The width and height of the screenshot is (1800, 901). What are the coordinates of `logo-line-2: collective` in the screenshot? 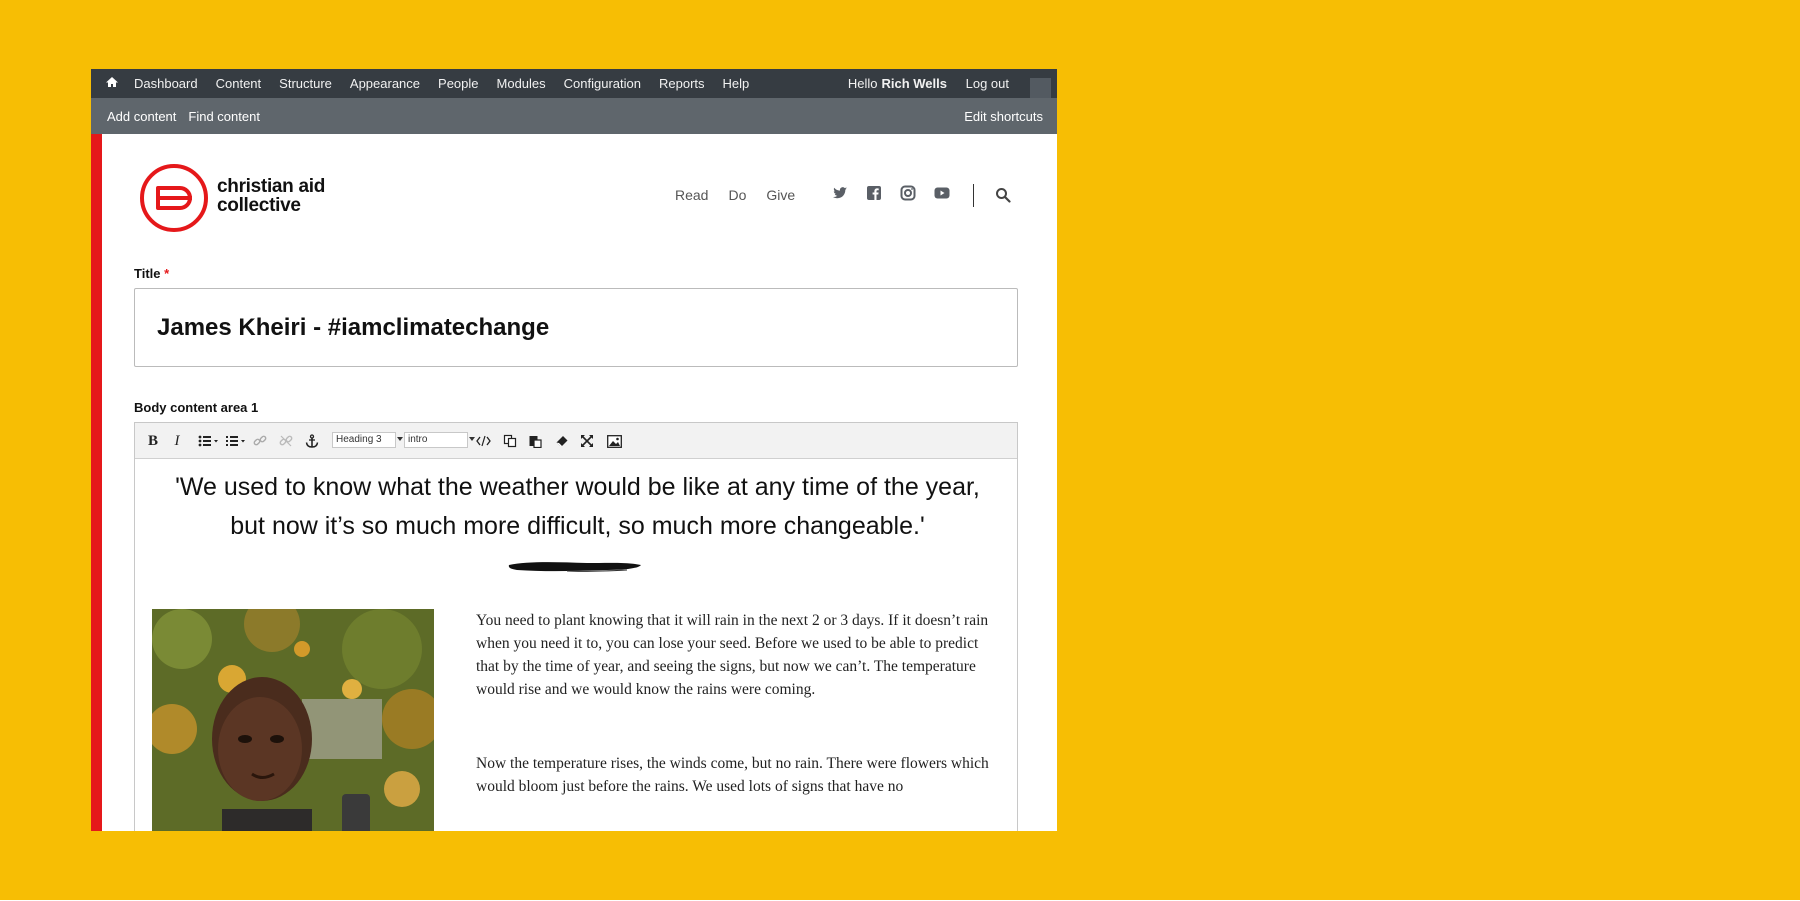 It's located at (259, 205).